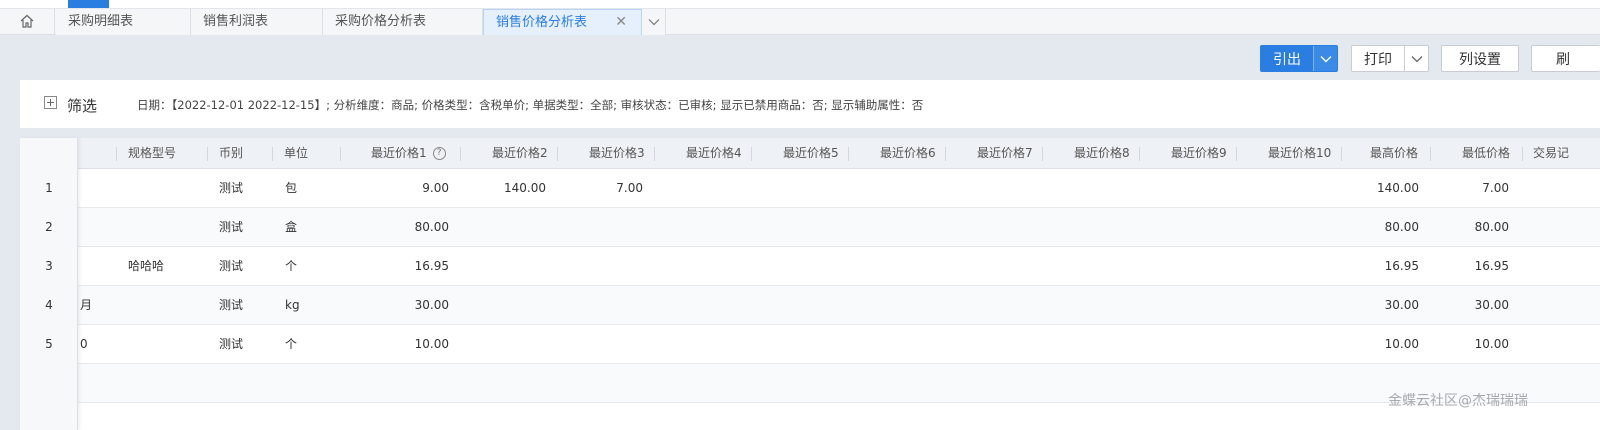  I want to click on header-unit: 单位, so click(296, 153).